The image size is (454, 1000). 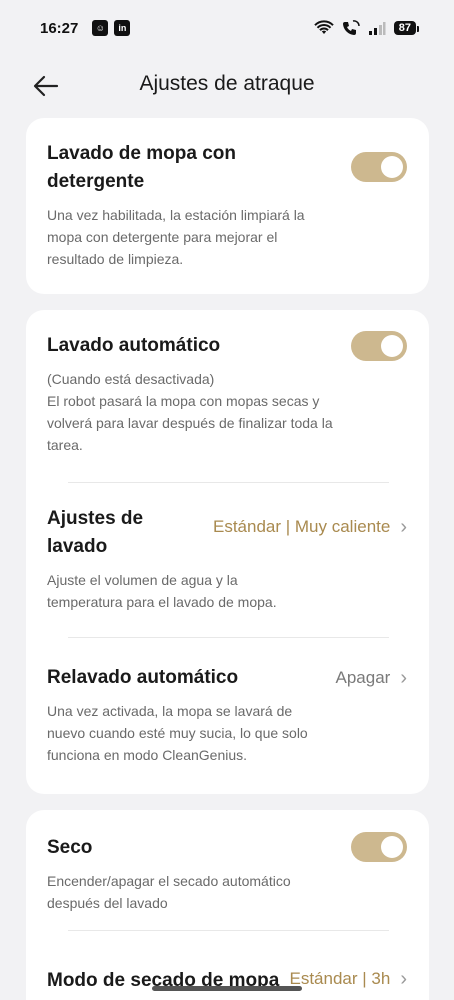 I want to click on auto-rewash-value: Apagar, so click(x=363, y=677).